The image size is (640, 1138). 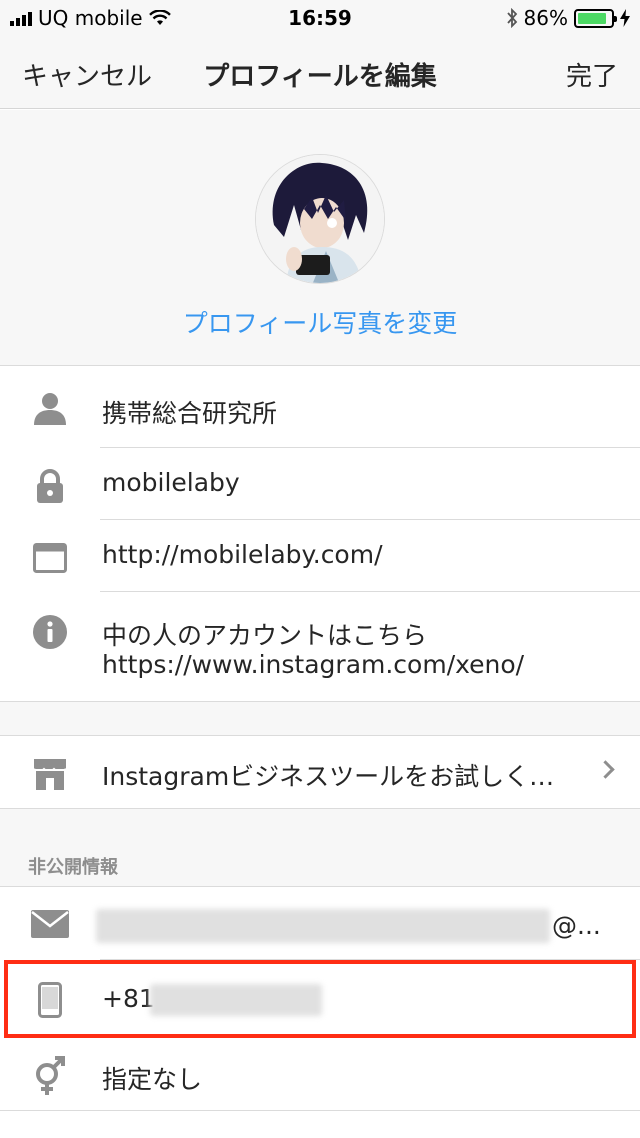 I want to click on bio-line-1: 中の人のアカウントはこちら, so click(x=361, y=634).